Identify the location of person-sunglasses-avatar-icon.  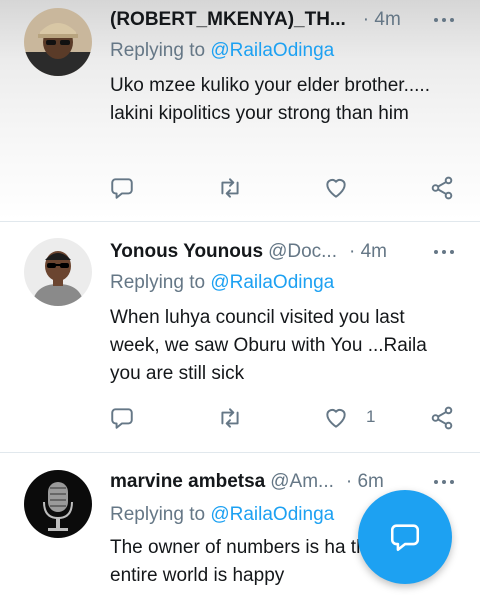
(58, 272).